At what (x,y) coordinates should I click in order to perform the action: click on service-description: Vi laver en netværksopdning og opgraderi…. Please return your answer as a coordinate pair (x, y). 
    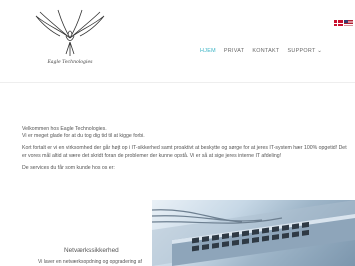
    Looking at the image, I should click on (90, 262).